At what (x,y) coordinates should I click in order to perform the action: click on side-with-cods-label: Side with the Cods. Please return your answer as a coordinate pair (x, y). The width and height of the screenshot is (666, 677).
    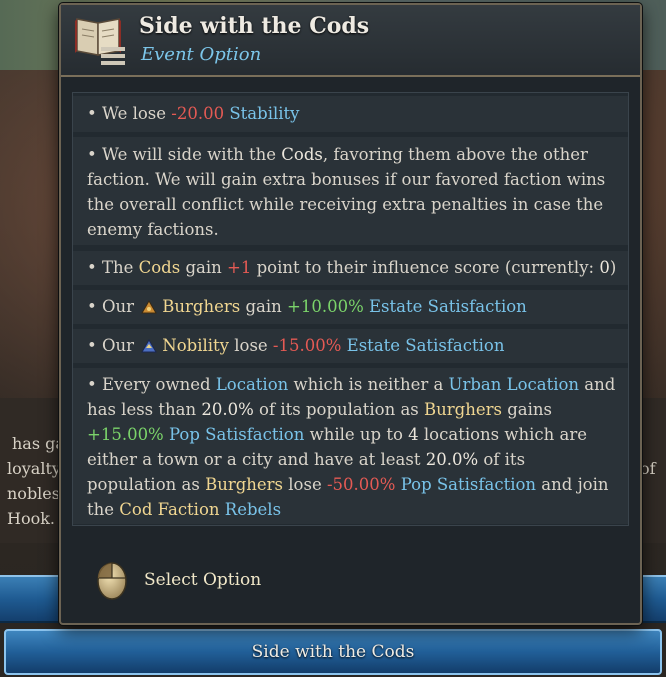
    Looking at the image, I should click on (333, 652).